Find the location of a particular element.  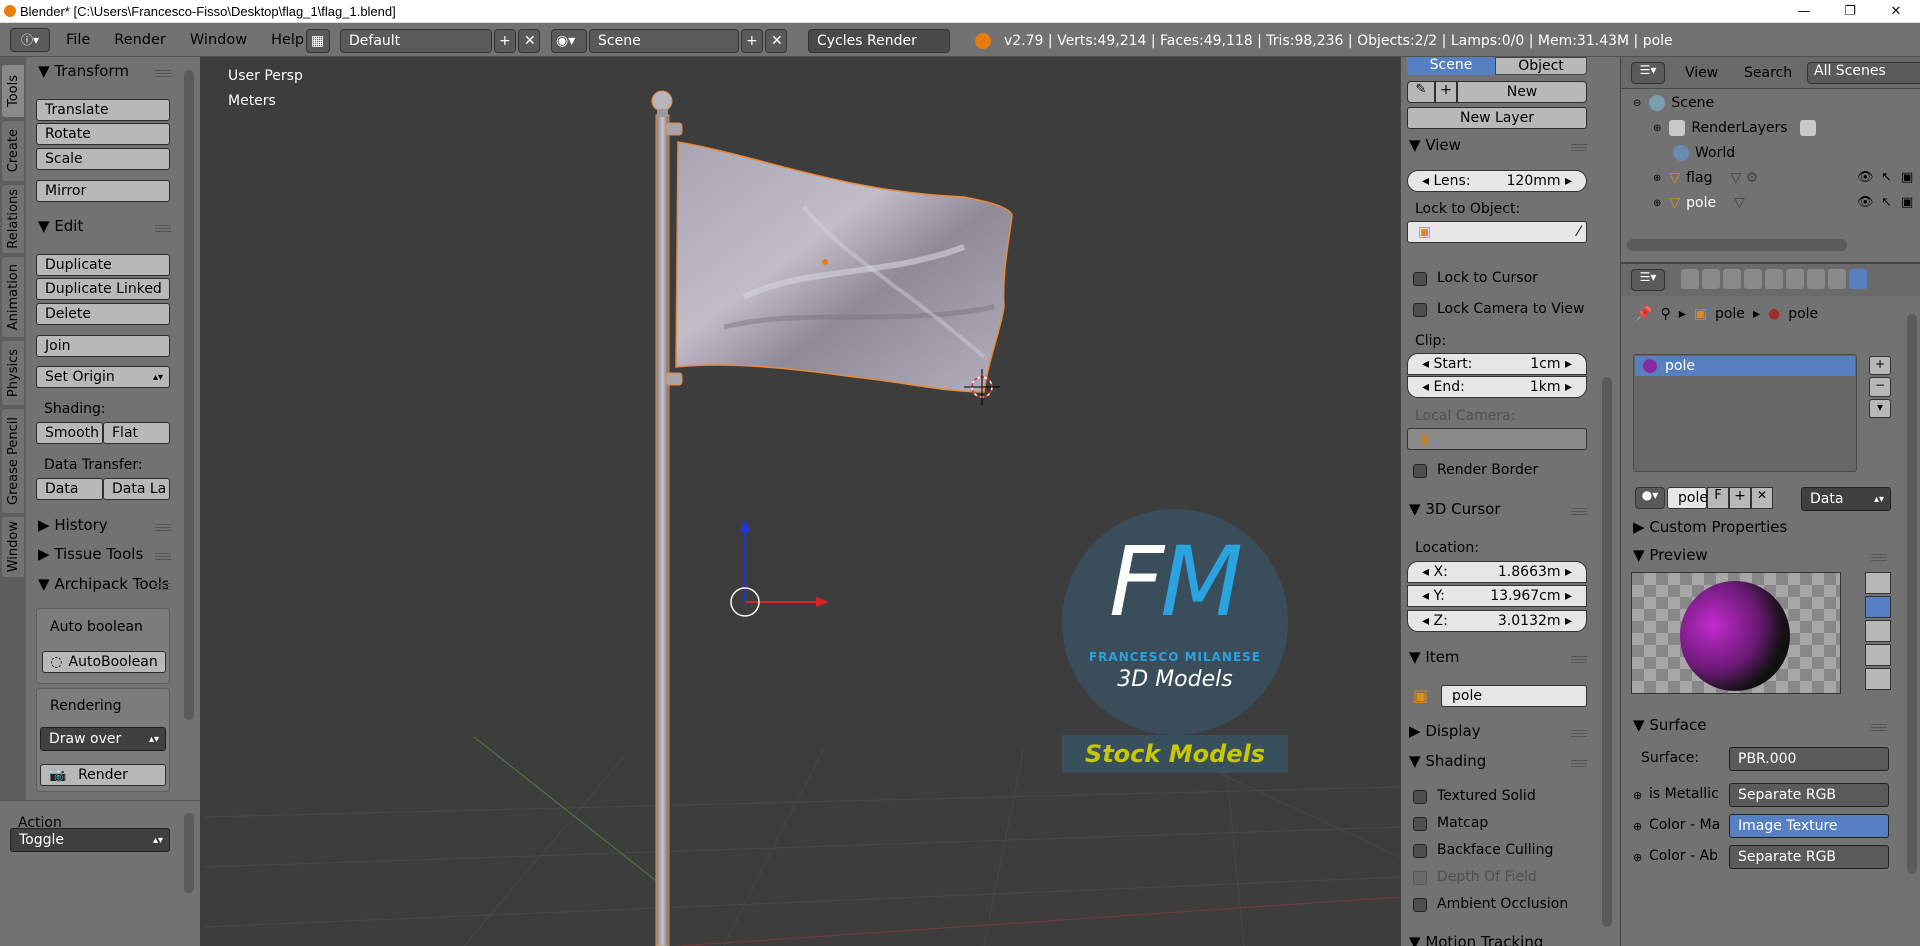

color-ab-dropdown: Separate RGB is located at coordinates (1809, 857).